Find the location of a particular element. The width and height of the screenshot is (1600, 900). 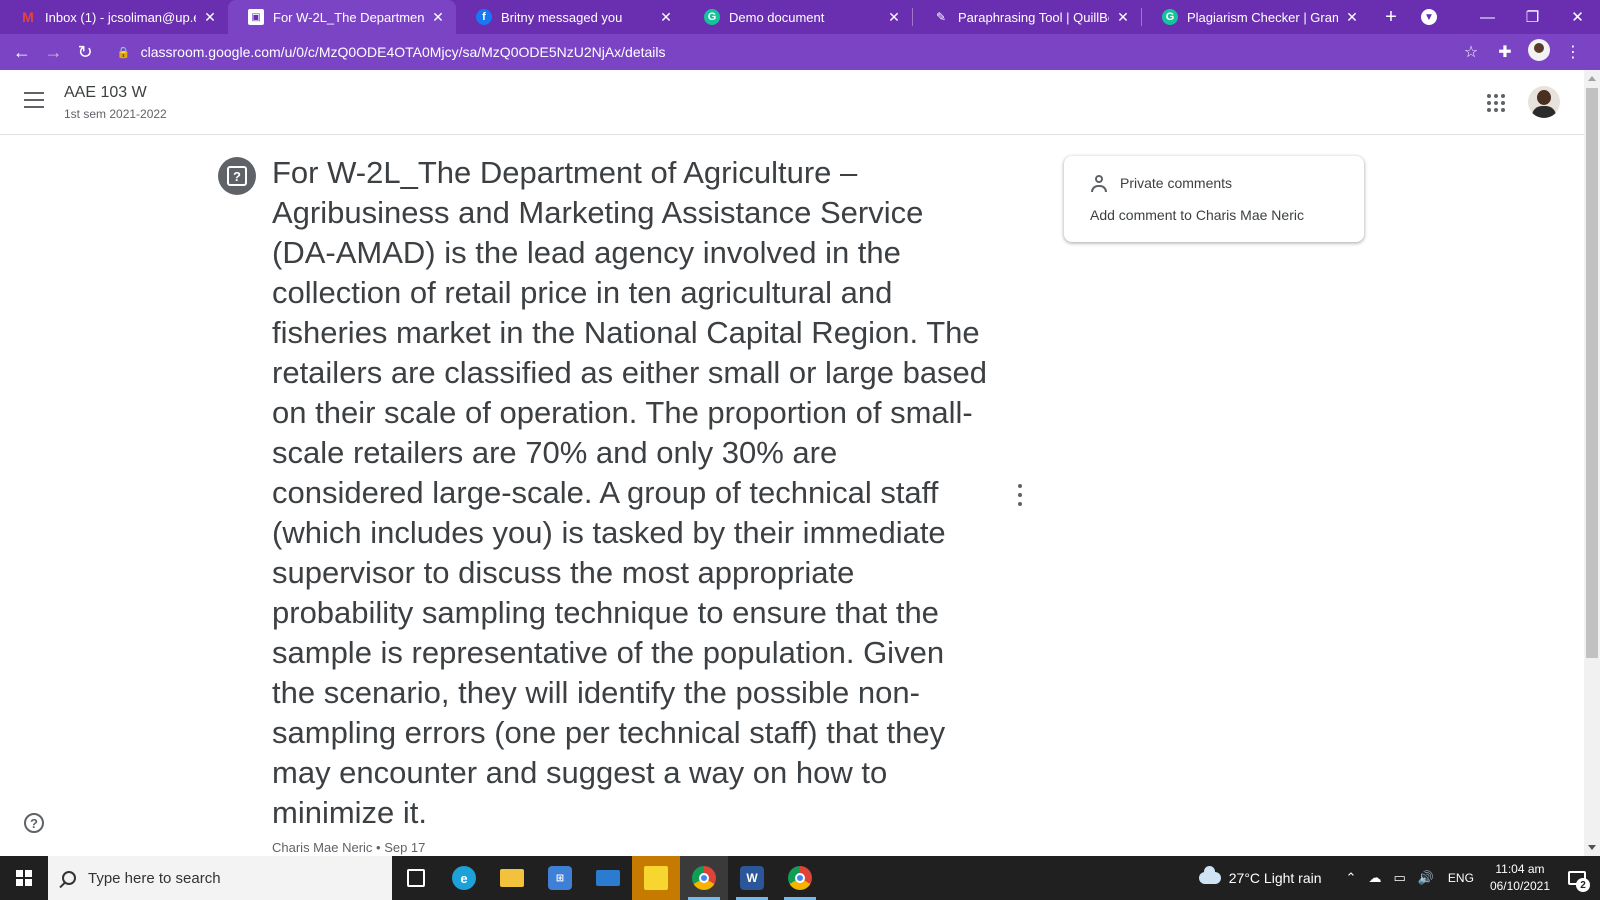

help-icon: ? is located at coordinates (34, 823).